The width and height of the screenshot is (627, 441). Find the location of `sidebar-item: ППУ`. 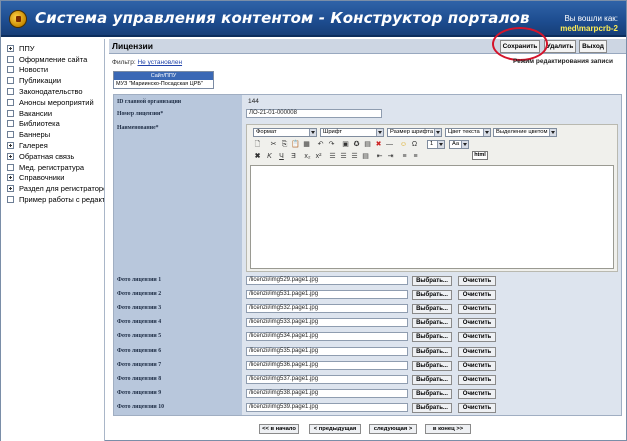

sidebar-item: ППУ is located at coordinates (52, 48).